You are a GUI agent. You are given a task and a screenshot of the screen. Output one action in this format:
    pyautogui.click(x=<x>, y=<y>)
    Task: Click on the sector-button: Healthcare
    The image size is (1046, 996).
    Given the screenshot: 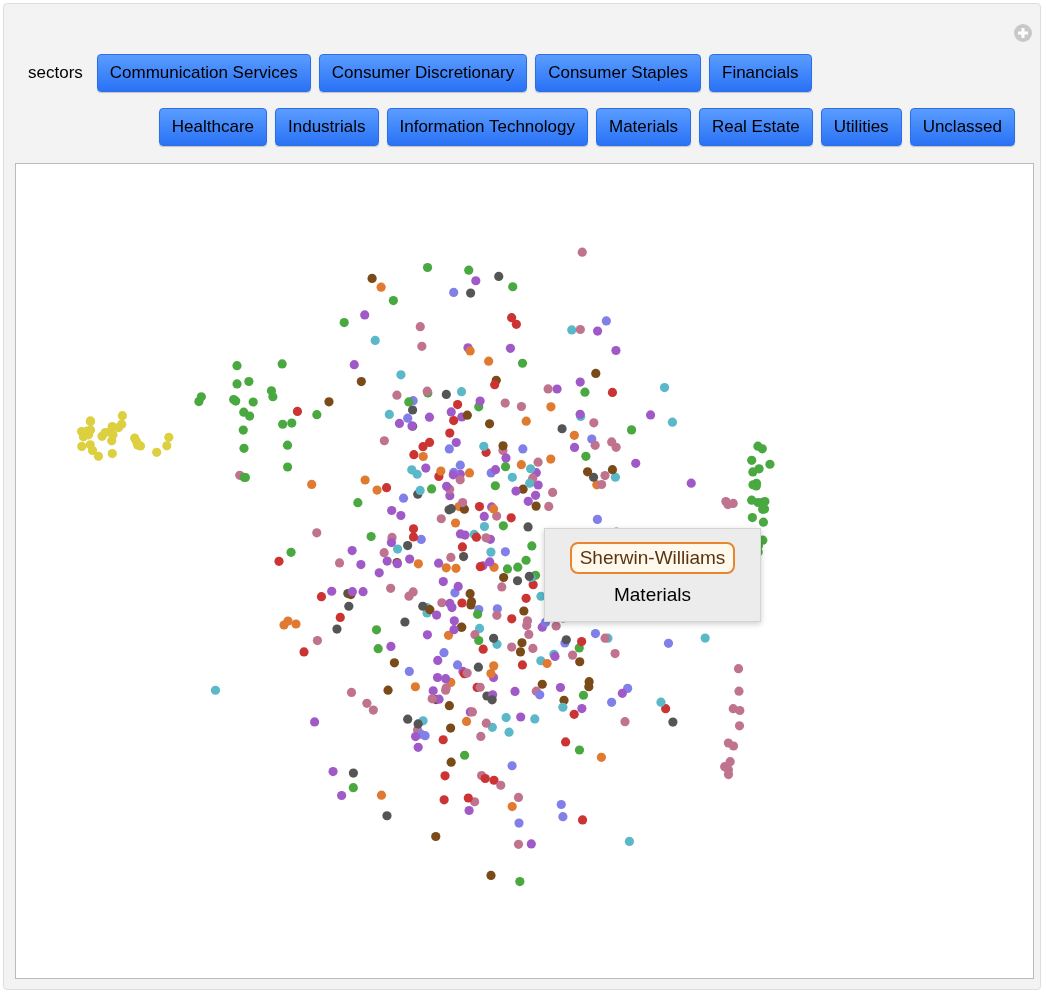 What is the action you would take?
    pyautogui.click(x=212, y=127)
    